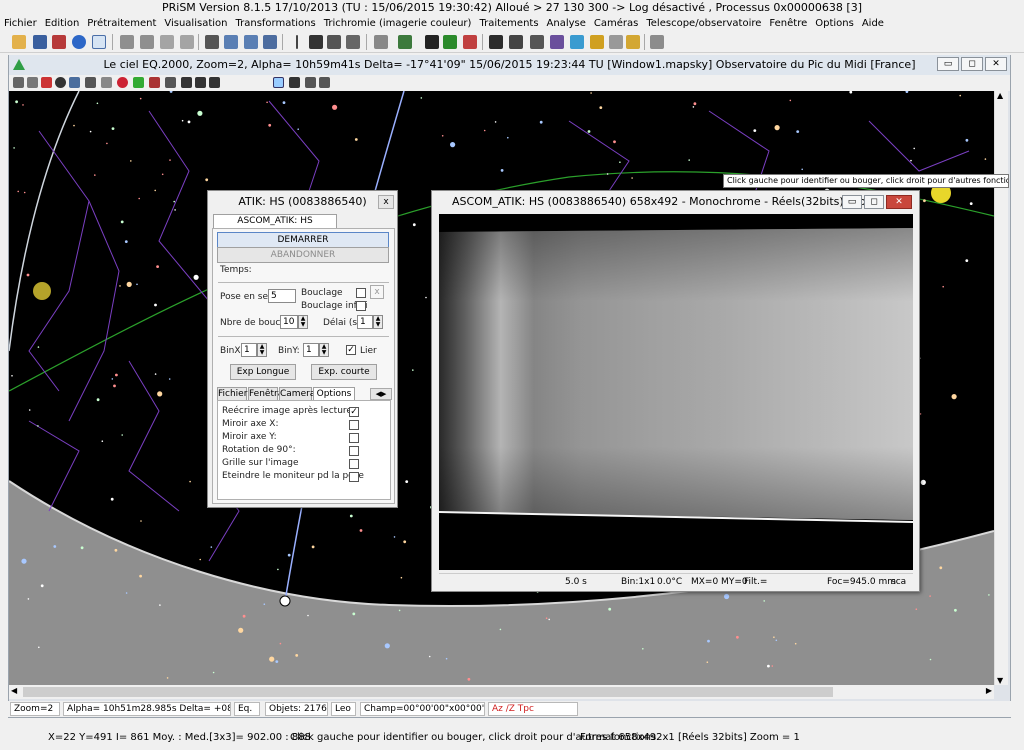  What do you see at coordinates (470, 42) in the screenshot?
I see `focuser-icon` at bounding box center [470, 42].